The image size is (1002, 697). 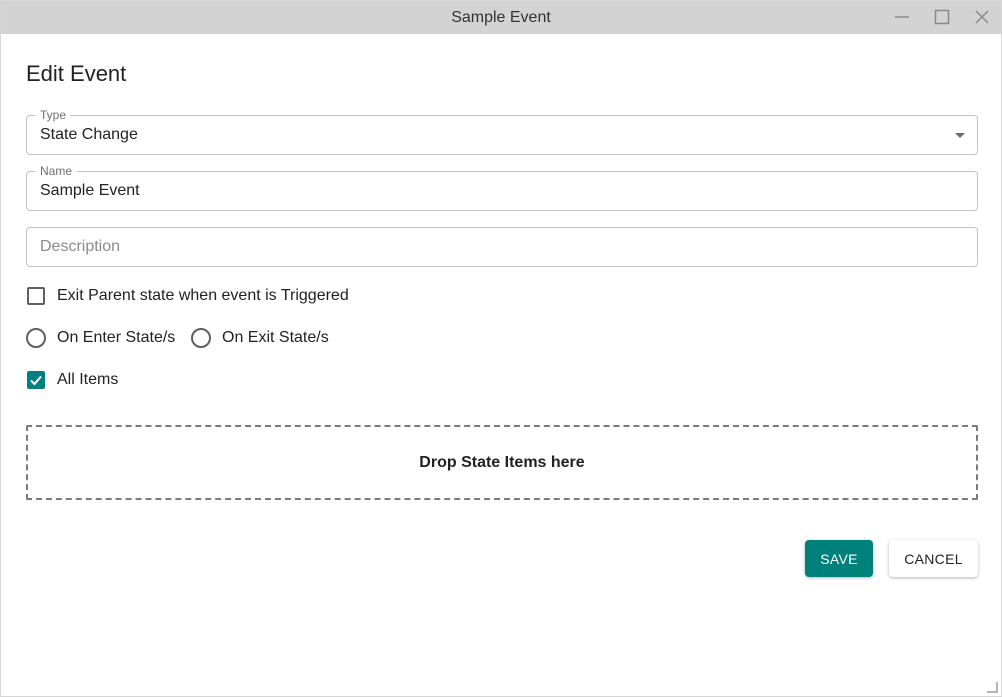 What do you see at coordinates (89, 134) in the screenshot?
I see `type-value: State Change` at bounding box center [89, 134].